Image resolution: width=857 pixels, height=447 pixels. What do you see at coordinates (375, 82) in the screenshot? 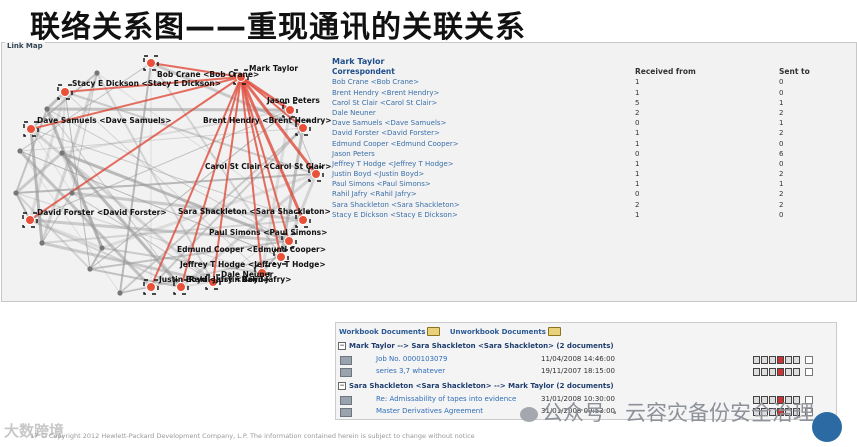
I see `correspondent-name: Bob Crane <Bob Crane>` at bounding box center [375, 82].